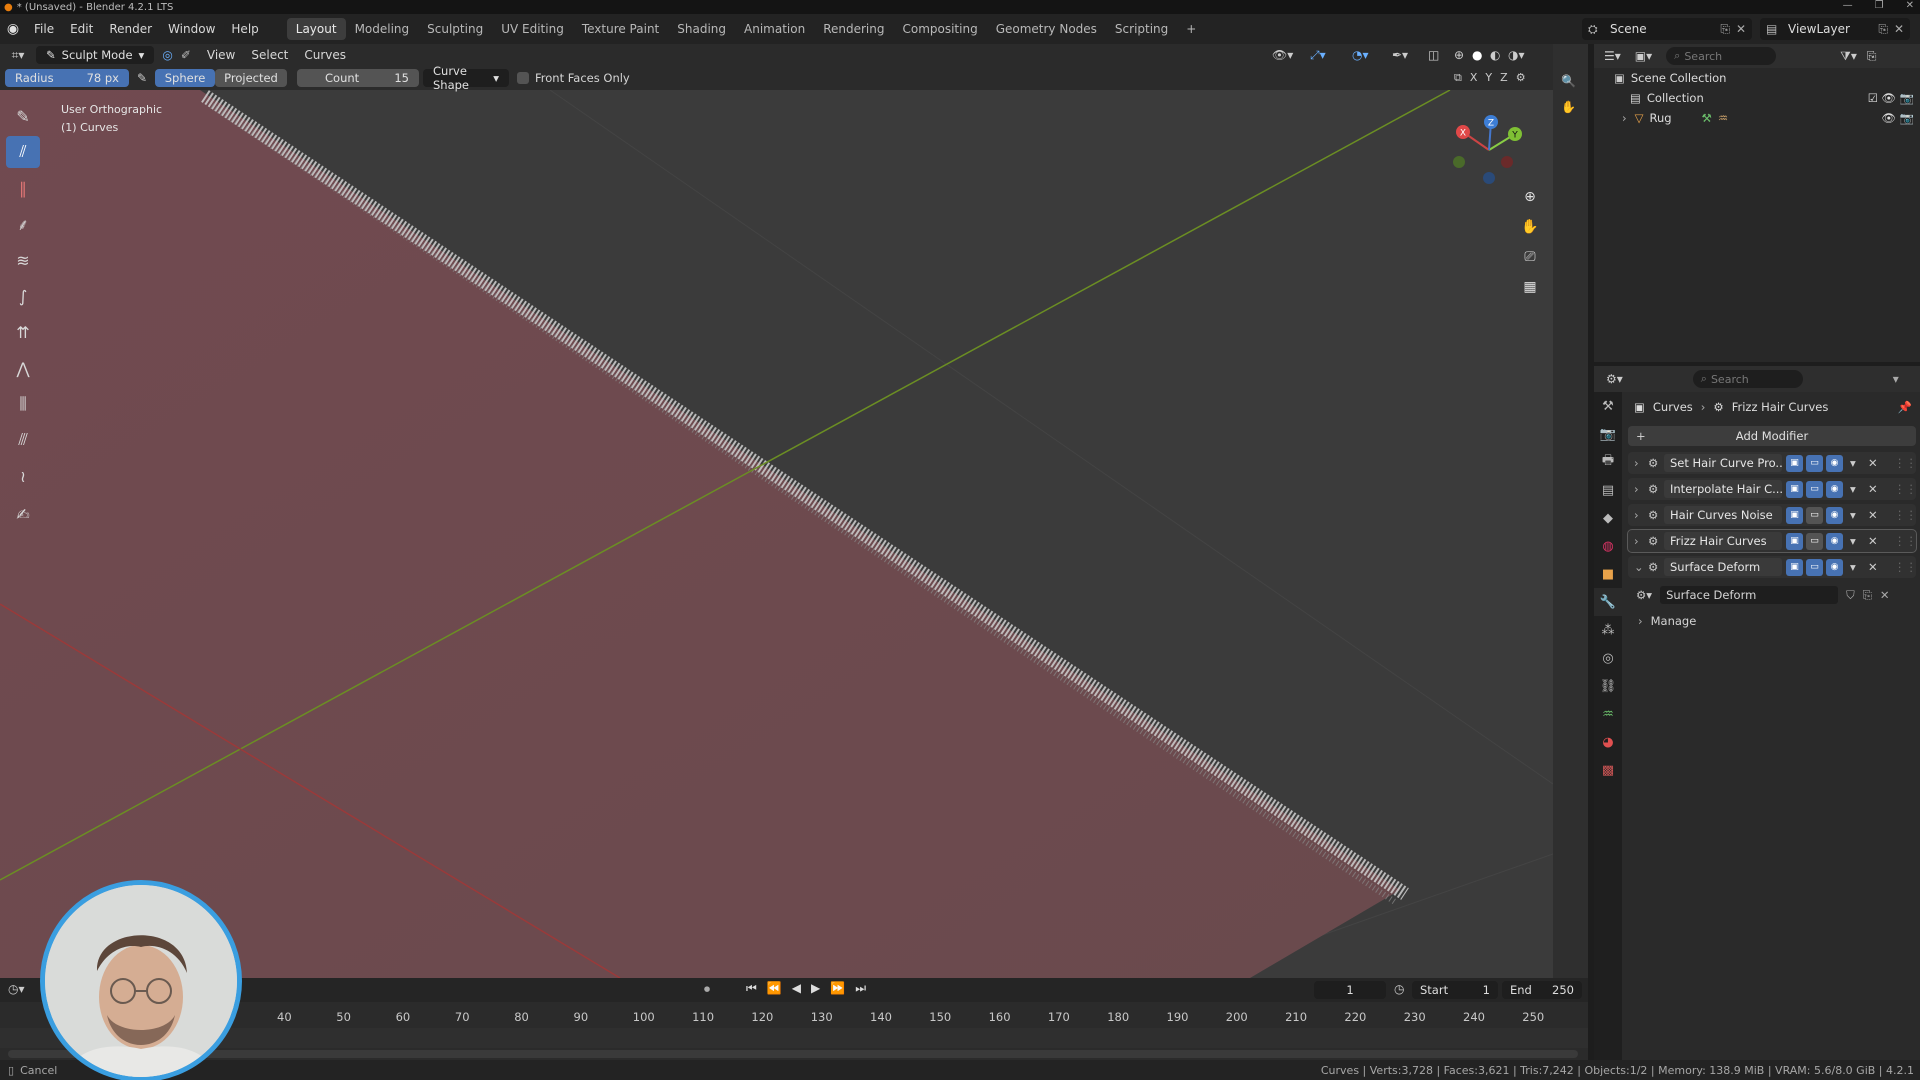 The height and width of the screenshot is (1080, 1920). What do you see at coordinates (1474, 78) in the screenshot?
I see `axis-lock-x: X` at bounding box center [1474, 78].